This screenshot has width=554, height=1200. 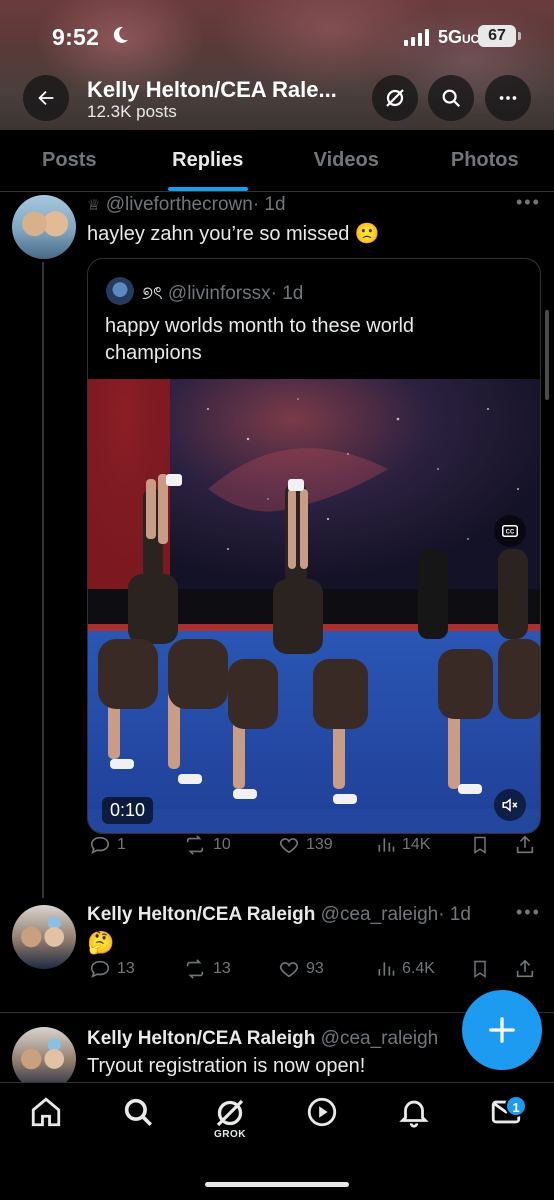 I want to click on views-button: 14K, so click(x=403, y=845).